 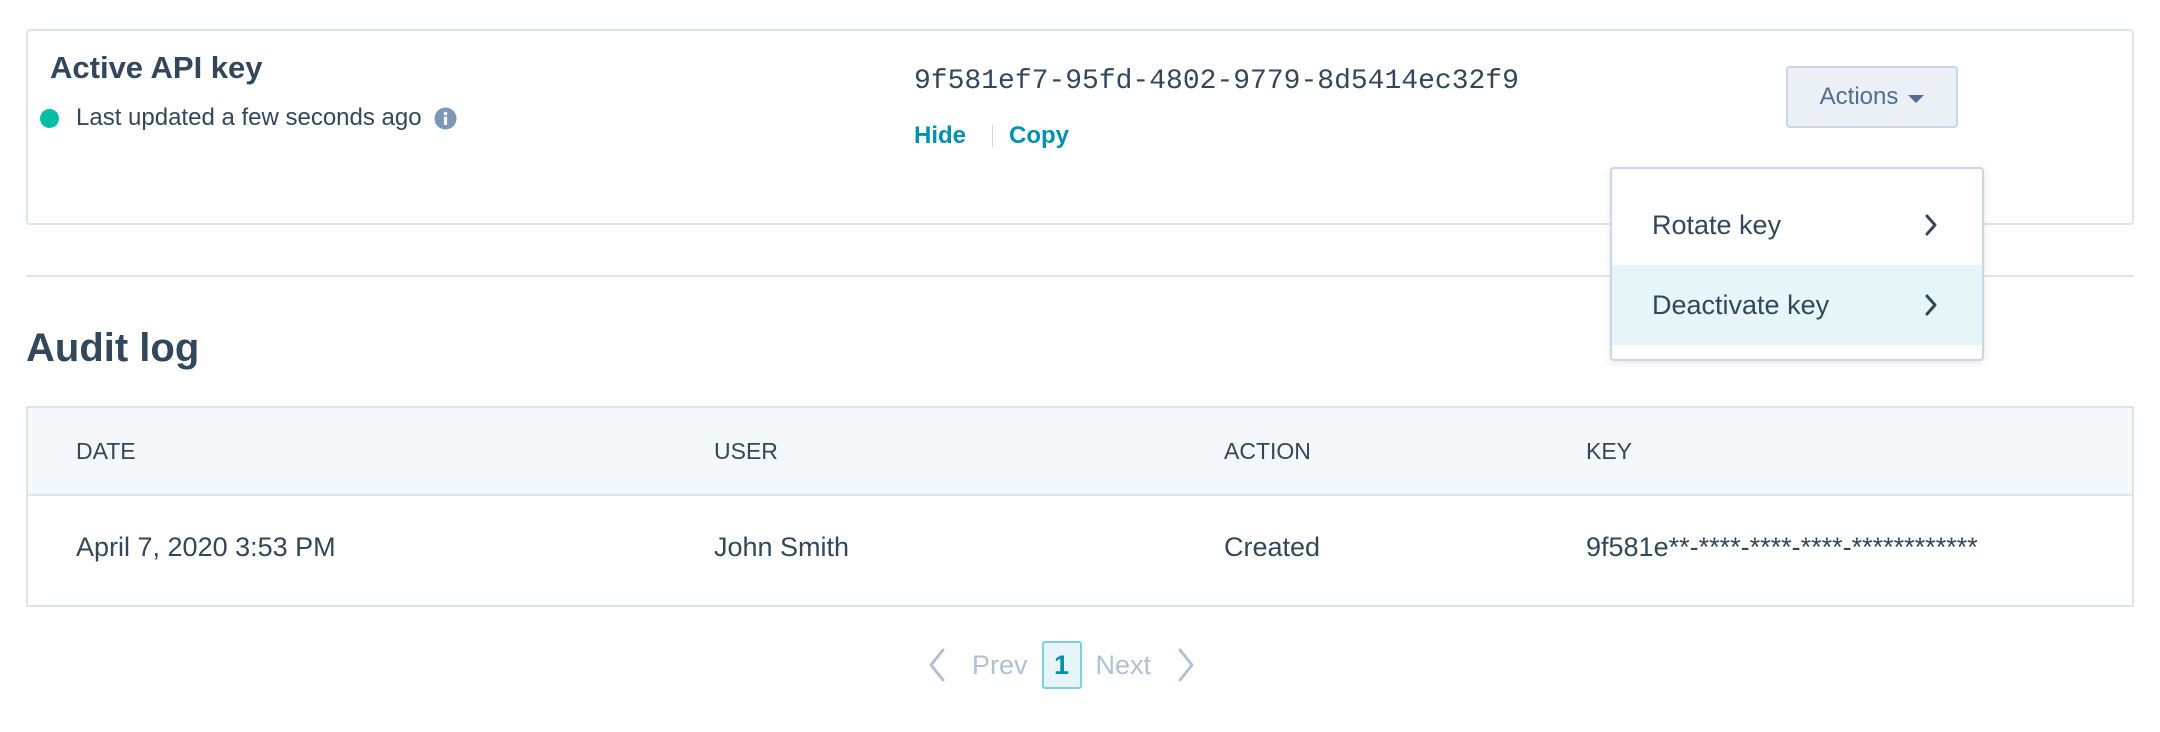 What do you see at coordinates (1717, 224) in the screenshot?
I see `menu-item-label: Rotate key` at bounding box center [1717, 224].